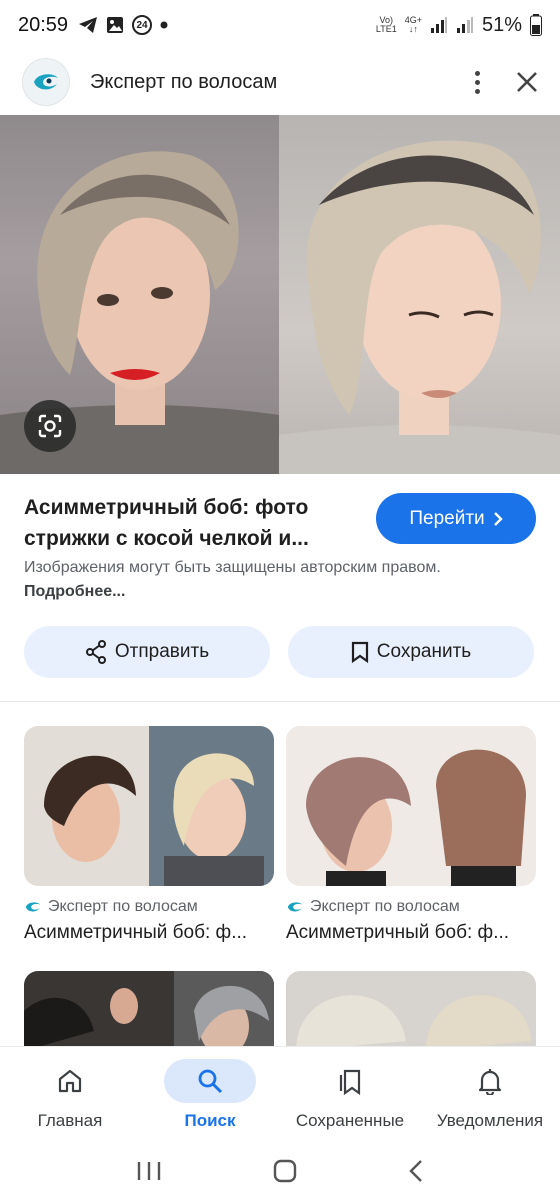 The width and height of the screenshot is (560, 1200). What do you see at coordinates (115, 25) in the screenshot?
I see `gallery-icon` at bounding box center [115, 25].